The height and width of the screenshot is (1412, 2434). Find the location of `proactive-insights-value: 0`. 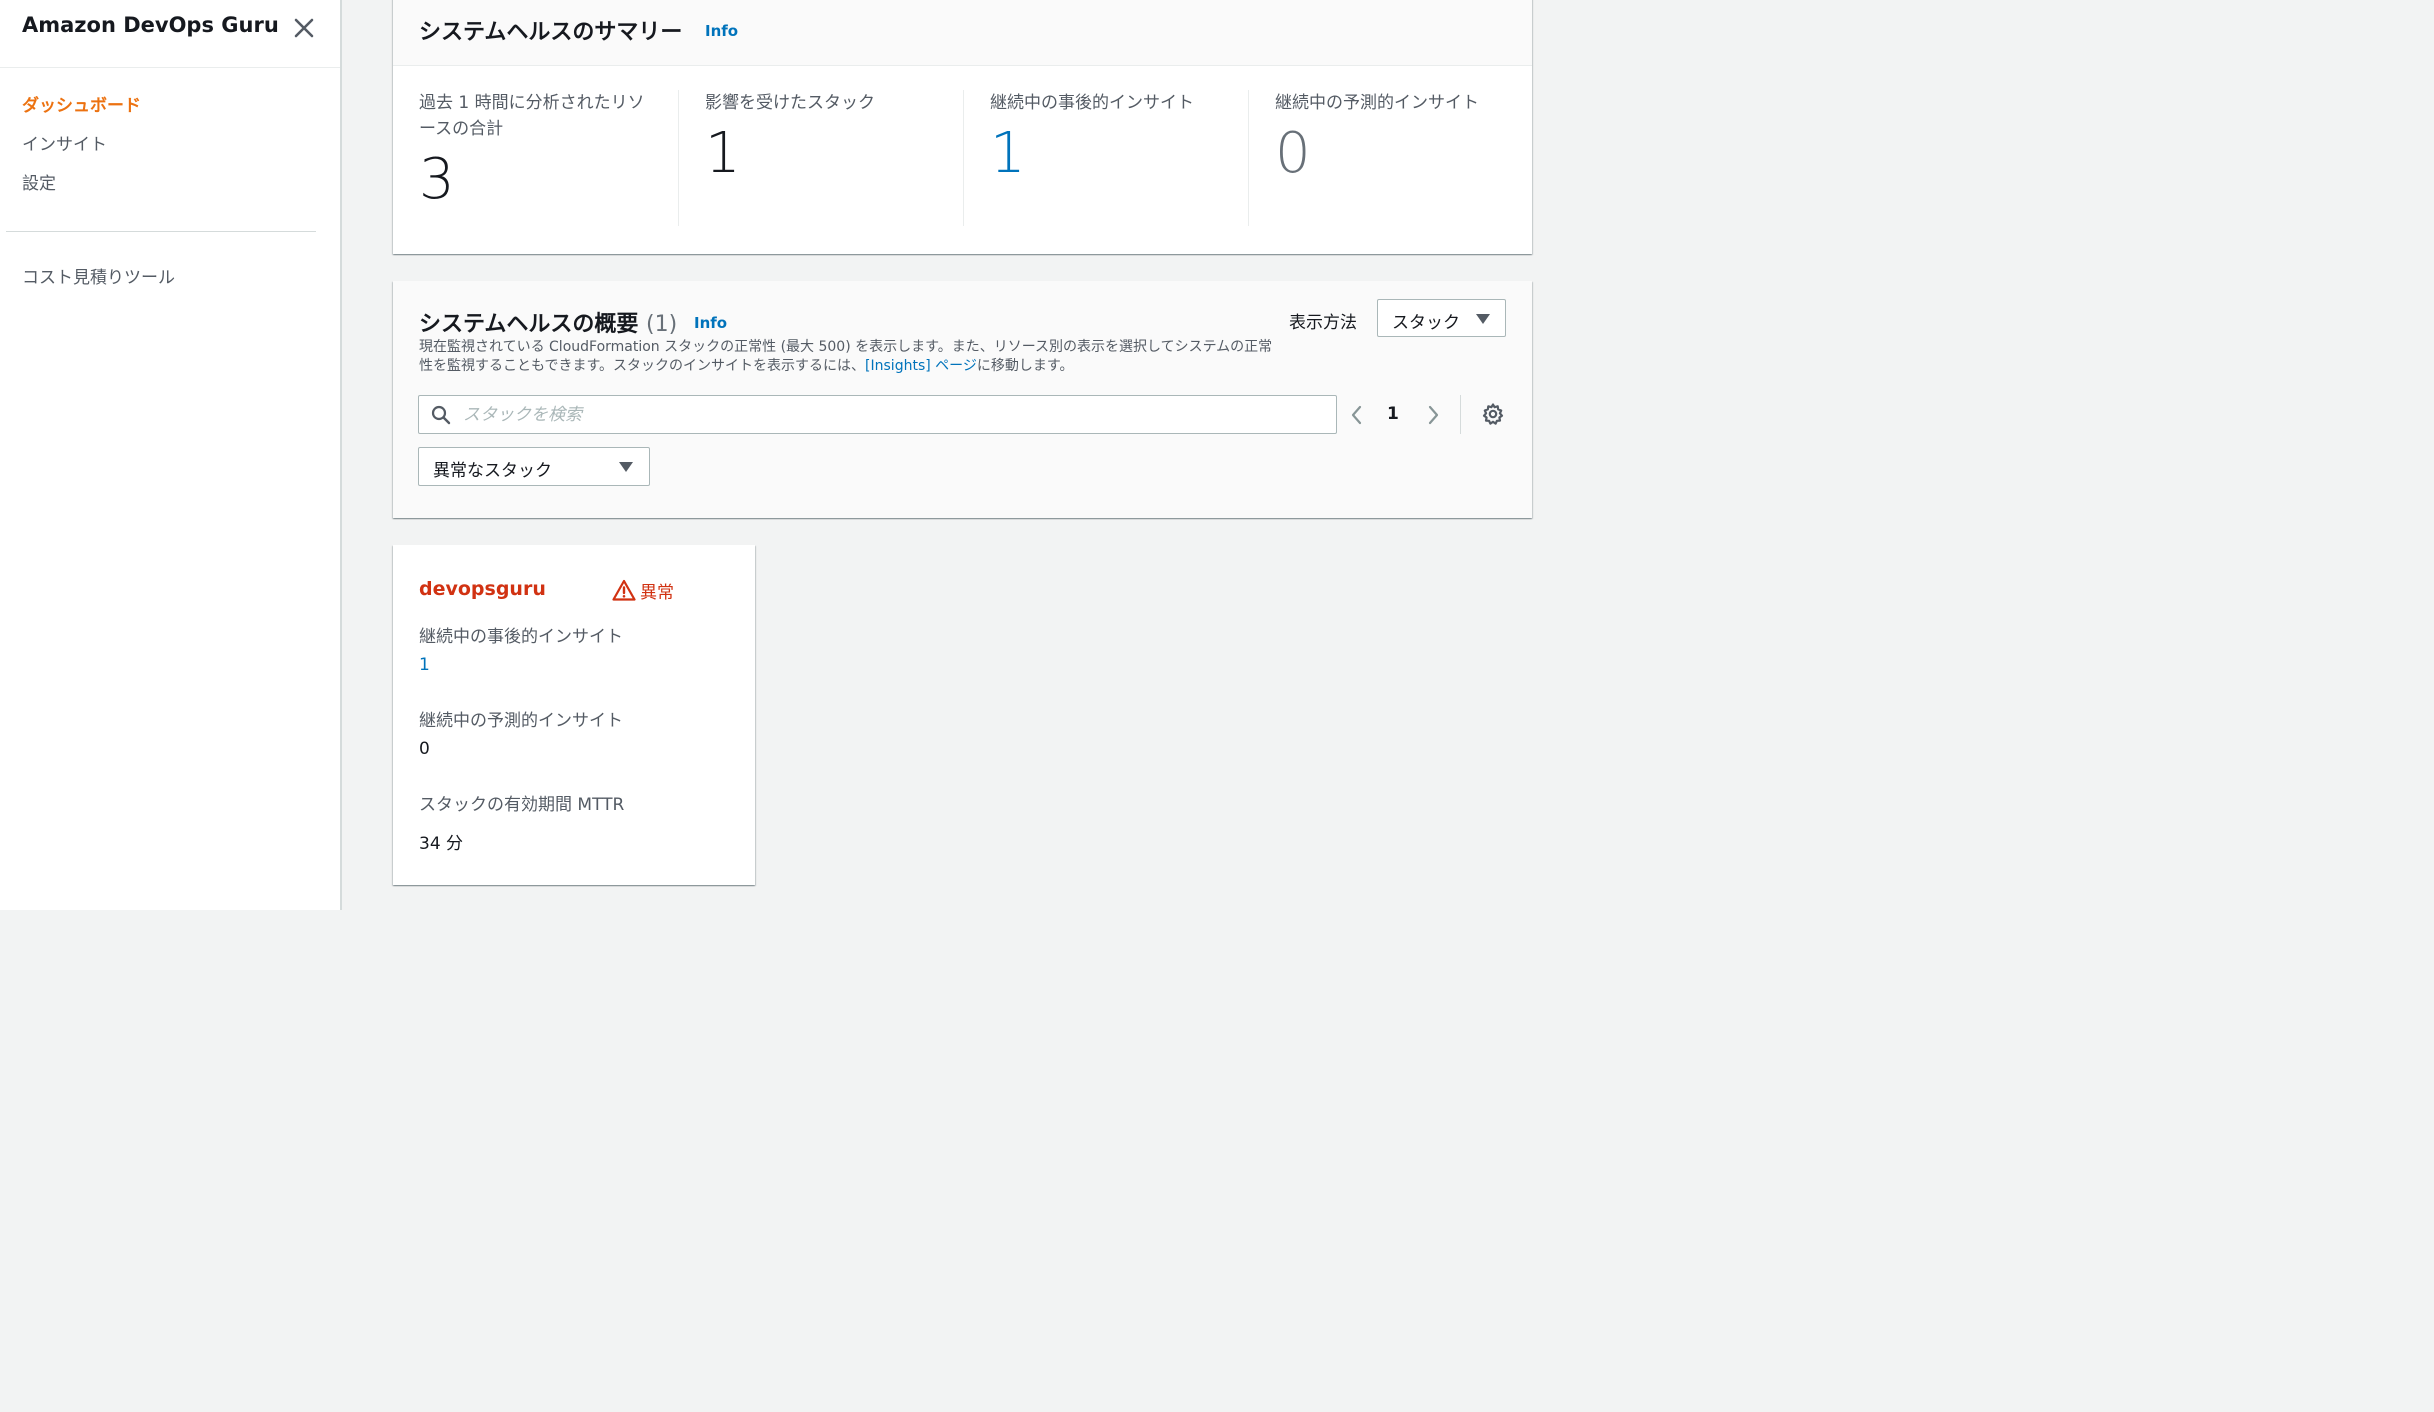

proactive-insights-value: 0 is located at coordinates (424, 749).